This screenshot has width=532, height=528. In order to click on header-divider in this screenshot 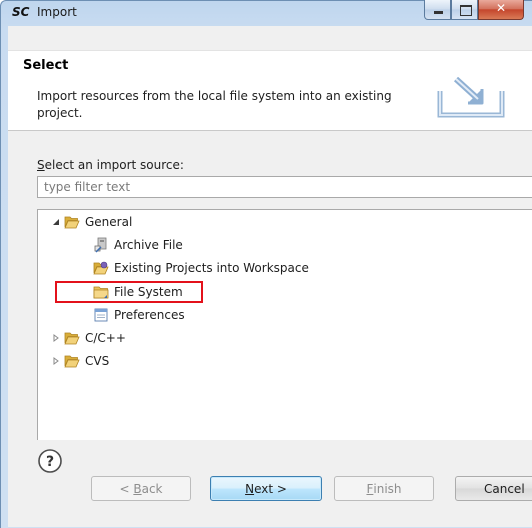, I will do `click(270, 50)`.